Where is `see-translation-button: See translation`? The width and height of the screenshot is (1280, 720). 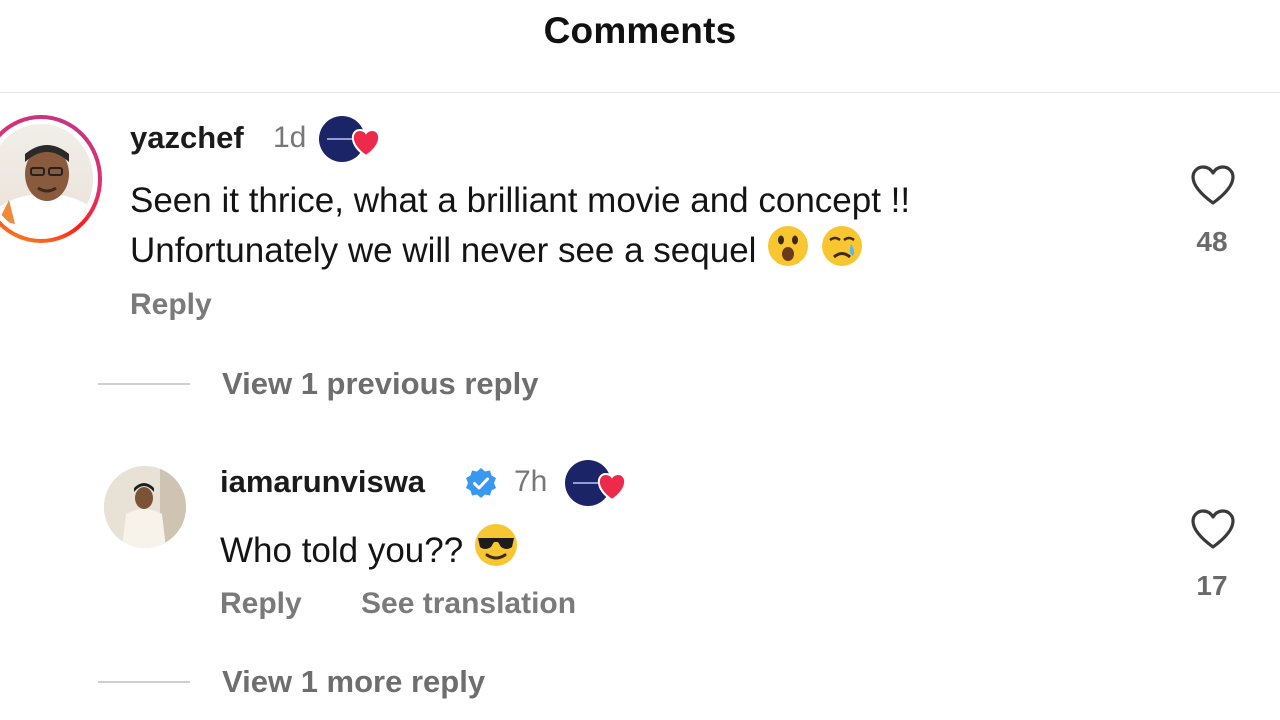 see-translation-button: See translation is located at coordinates (468, 604).